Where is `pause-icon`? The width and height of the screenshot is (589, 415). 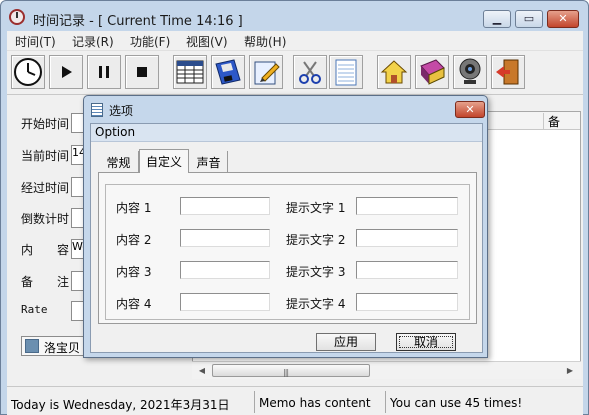 pause-icon is located at coordinates (104, 72).